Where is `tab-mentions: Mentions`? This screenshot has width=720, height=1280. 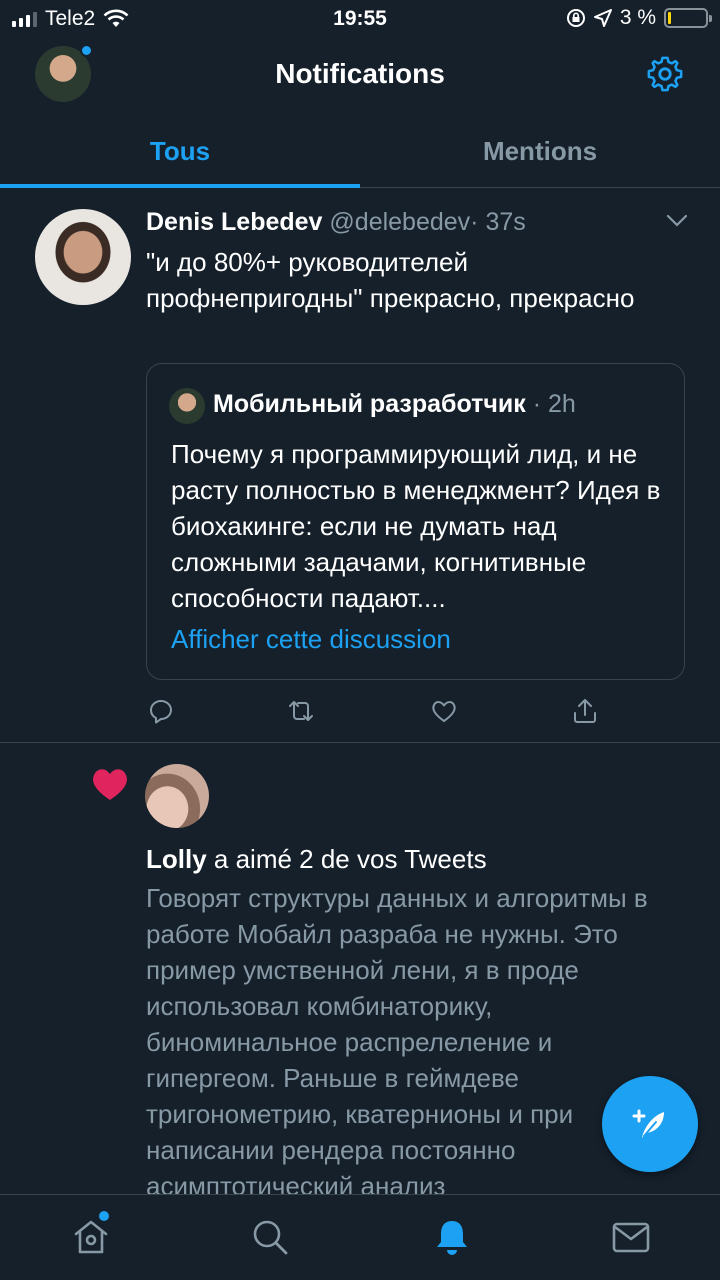 tab-mentions: Mentions is located at coordinates (540, 153).